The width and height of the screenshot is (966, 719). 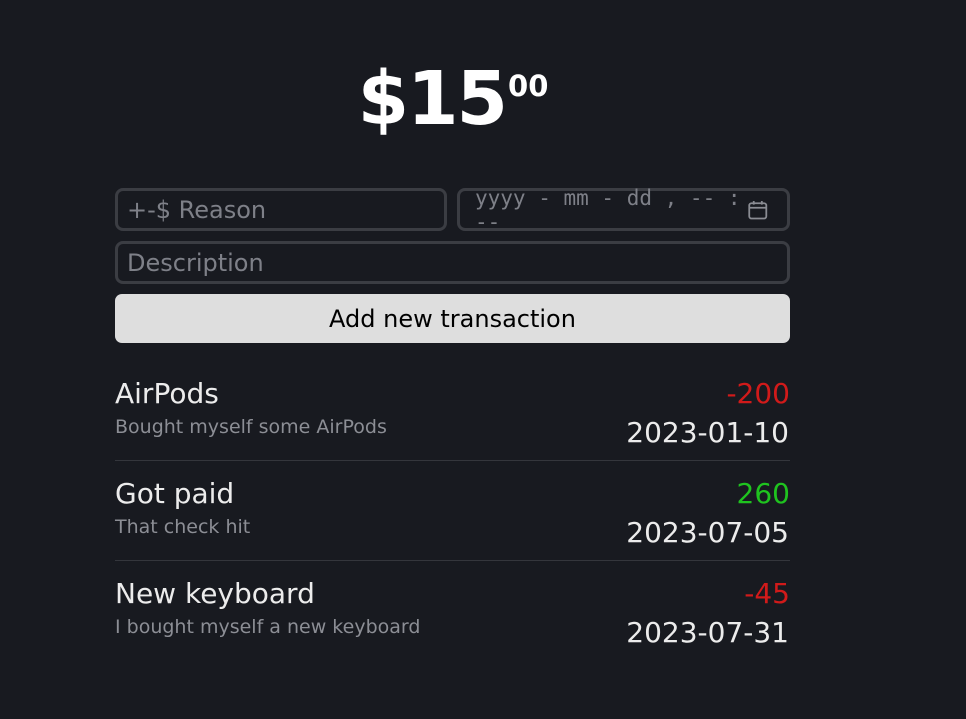 I want to click on description-input, so click(x=452, y=262).